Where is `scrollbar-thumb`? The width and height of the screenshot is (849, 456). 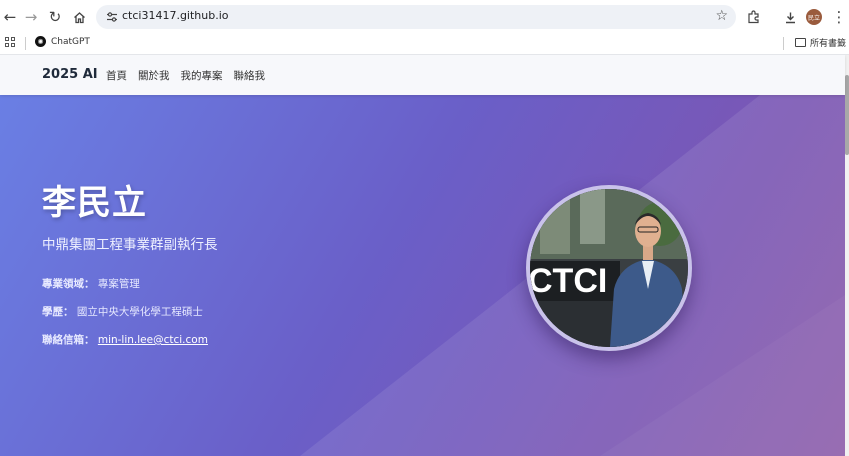 scrollbar-thumb is located at coordinates (847, 115).